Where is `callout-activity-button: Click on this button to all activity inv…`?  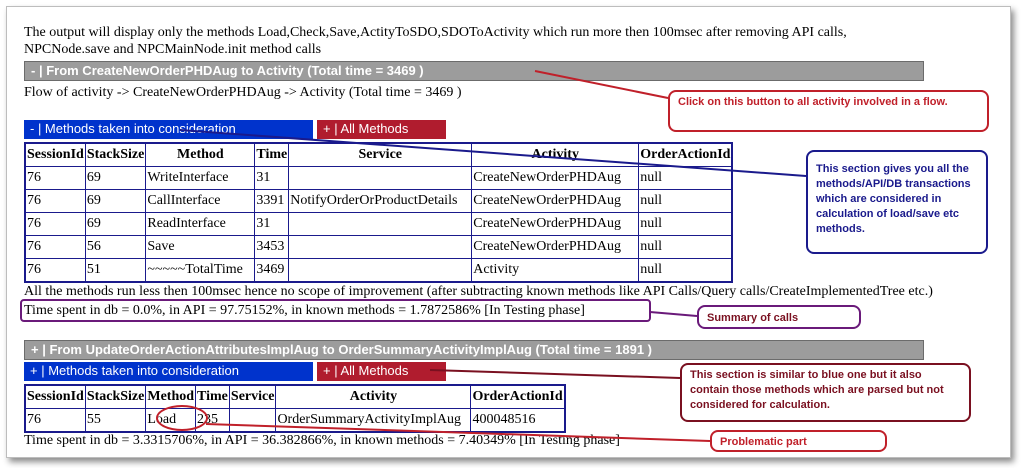
callout-activity-button: Click on this button to all activity inv… is located at coordinates (828, 111).